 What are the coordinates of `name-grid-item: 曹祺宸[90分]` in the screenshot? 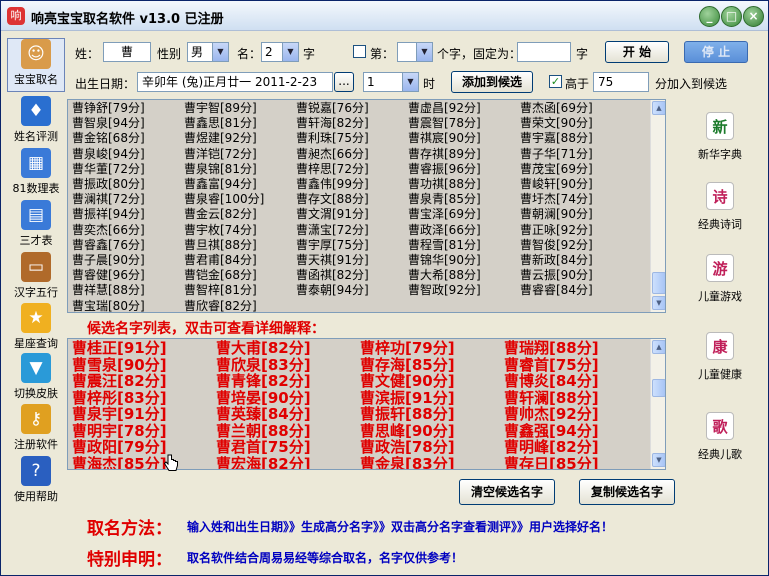 It's located at (444, 138).